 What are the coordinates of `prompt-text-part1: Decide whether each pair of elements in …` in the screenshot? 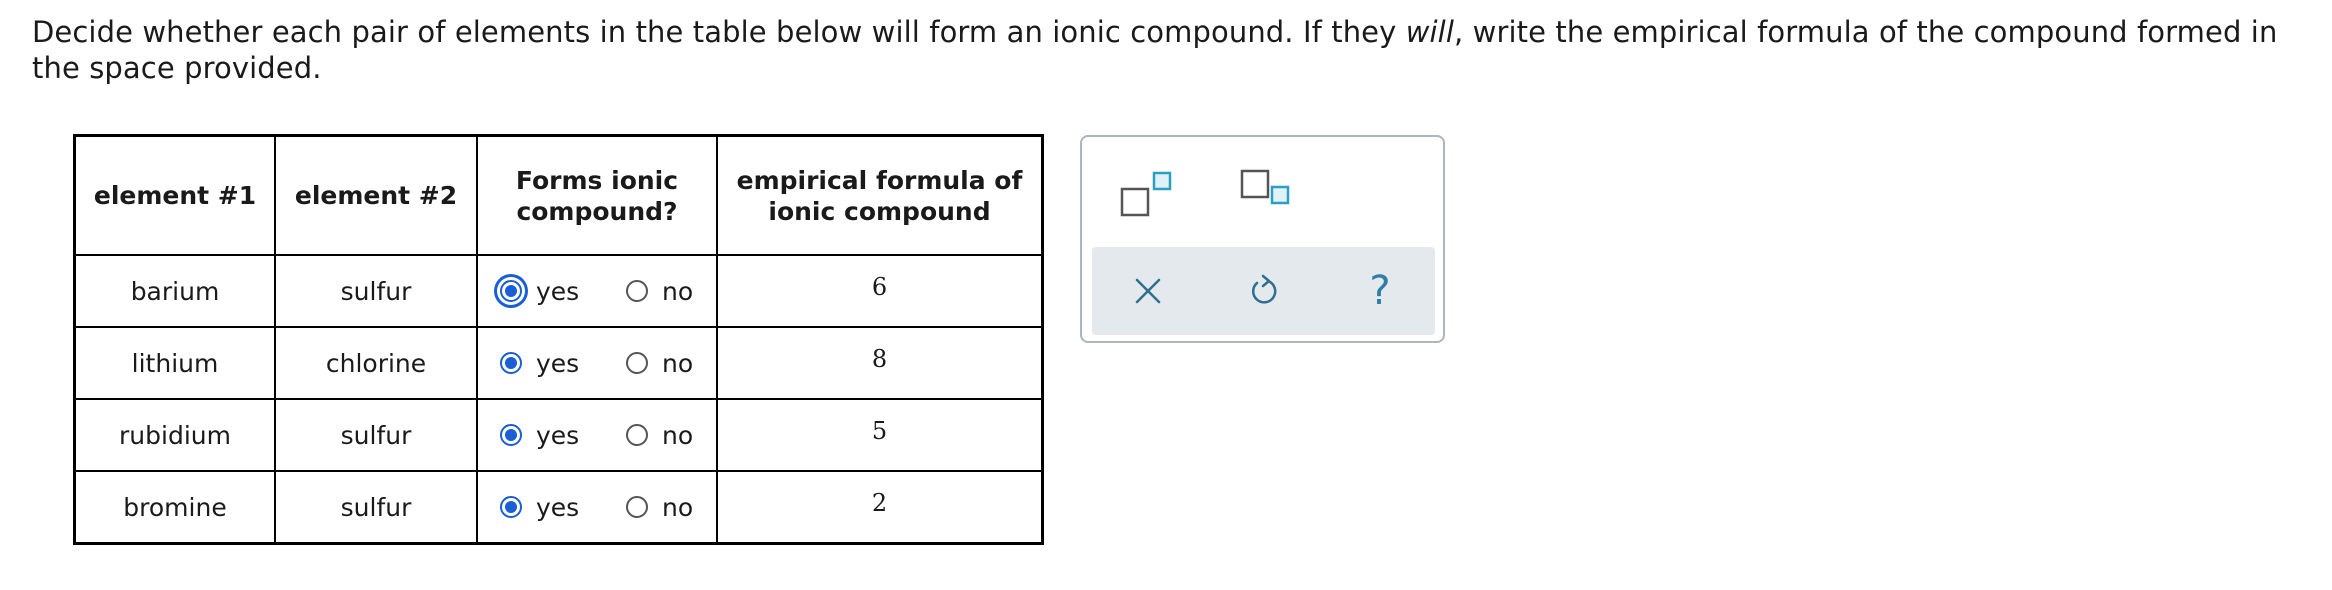 It's located at (719, 32).